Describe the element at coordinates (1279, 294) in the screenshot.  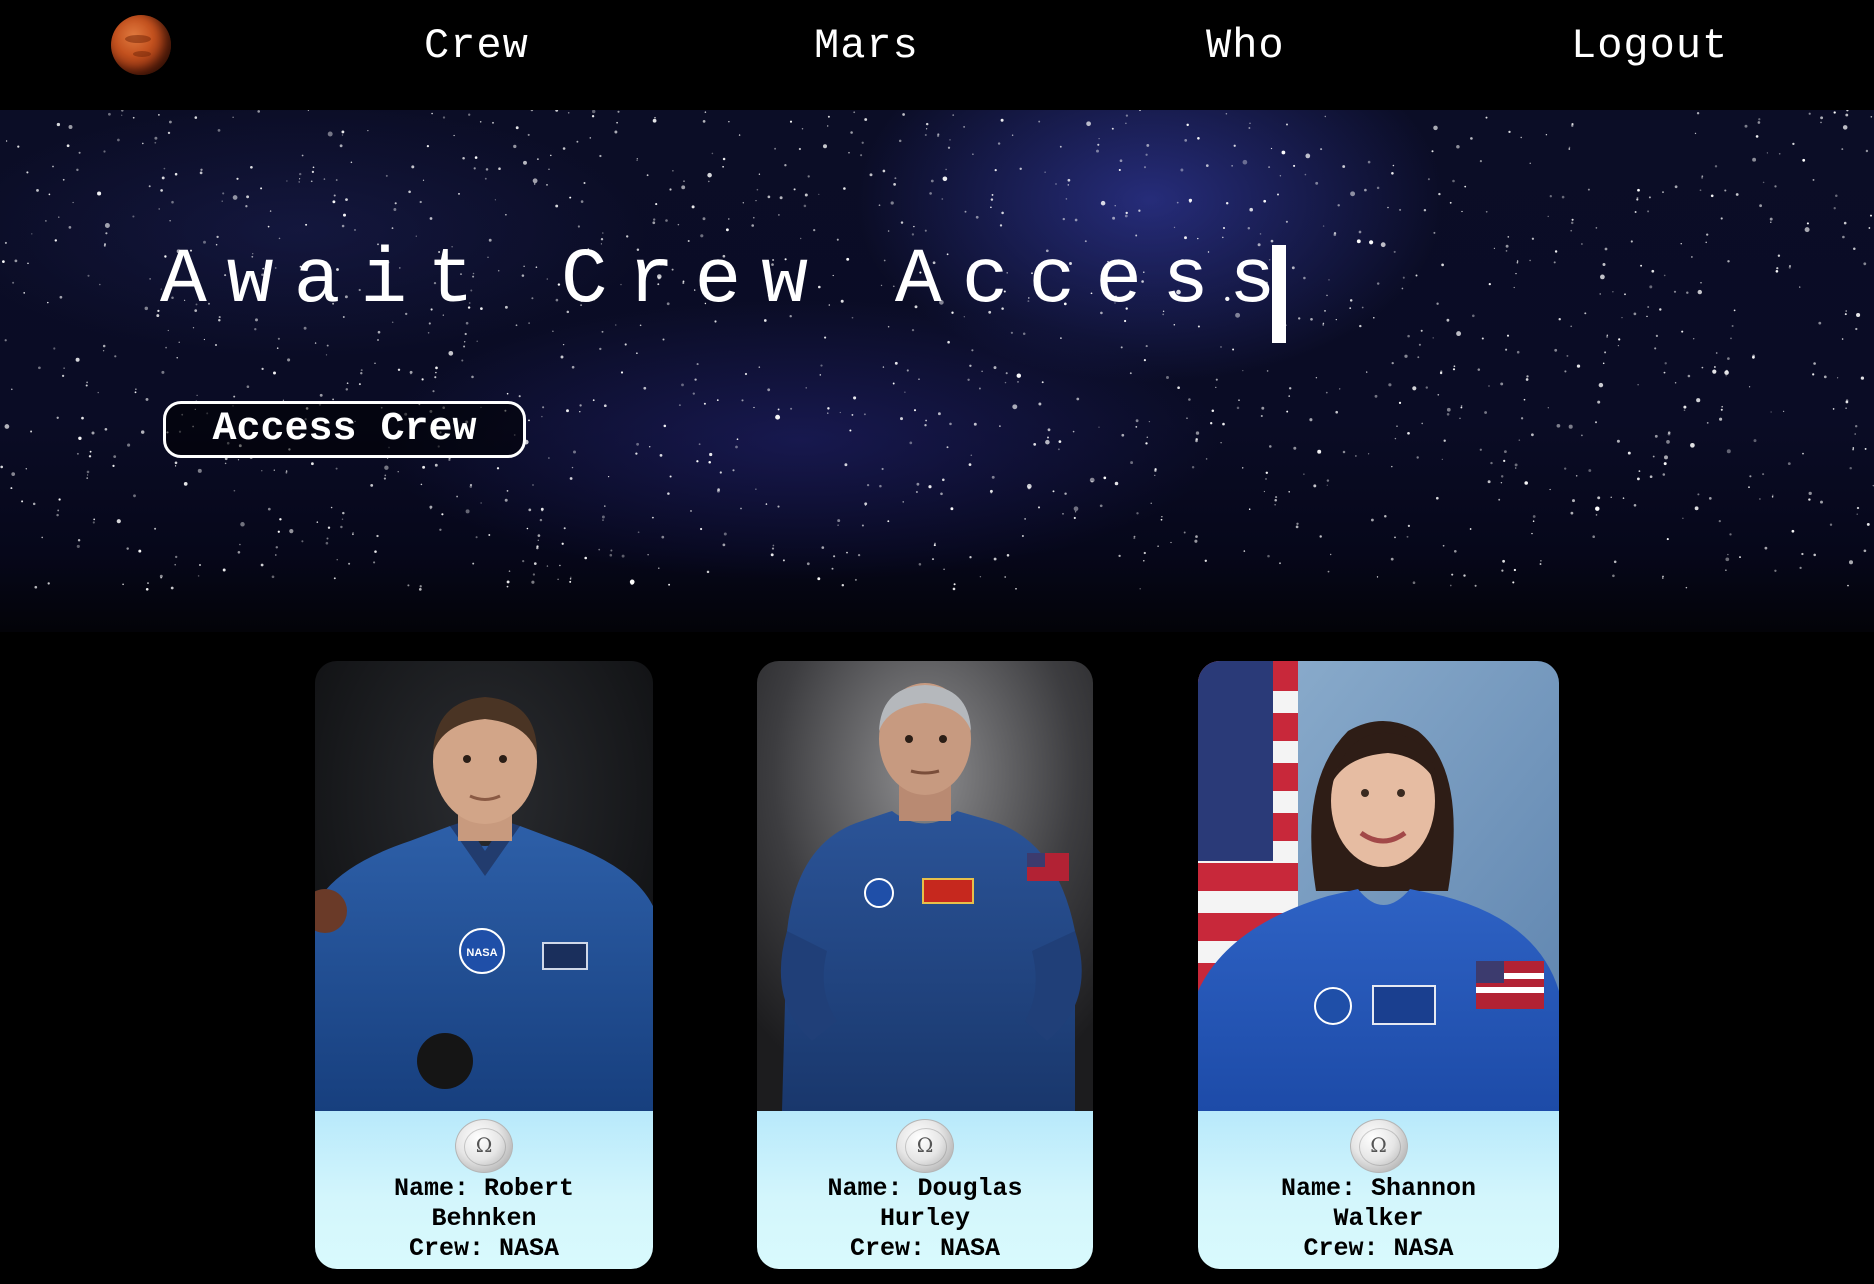
I see `typing-cursor` at that location.